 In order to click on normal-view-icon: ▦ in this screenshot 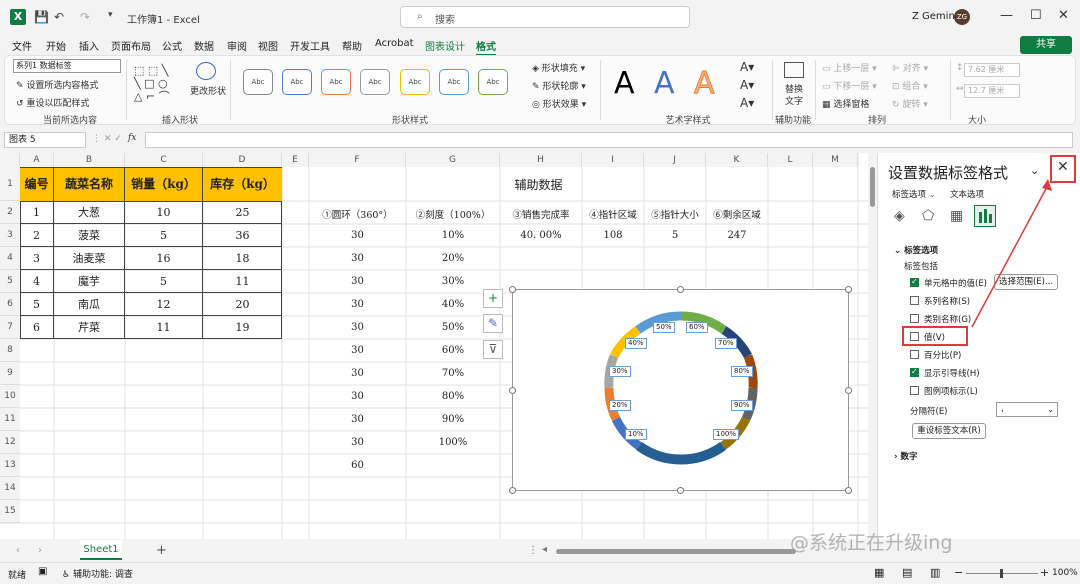, I will do `click(879, 572)`.